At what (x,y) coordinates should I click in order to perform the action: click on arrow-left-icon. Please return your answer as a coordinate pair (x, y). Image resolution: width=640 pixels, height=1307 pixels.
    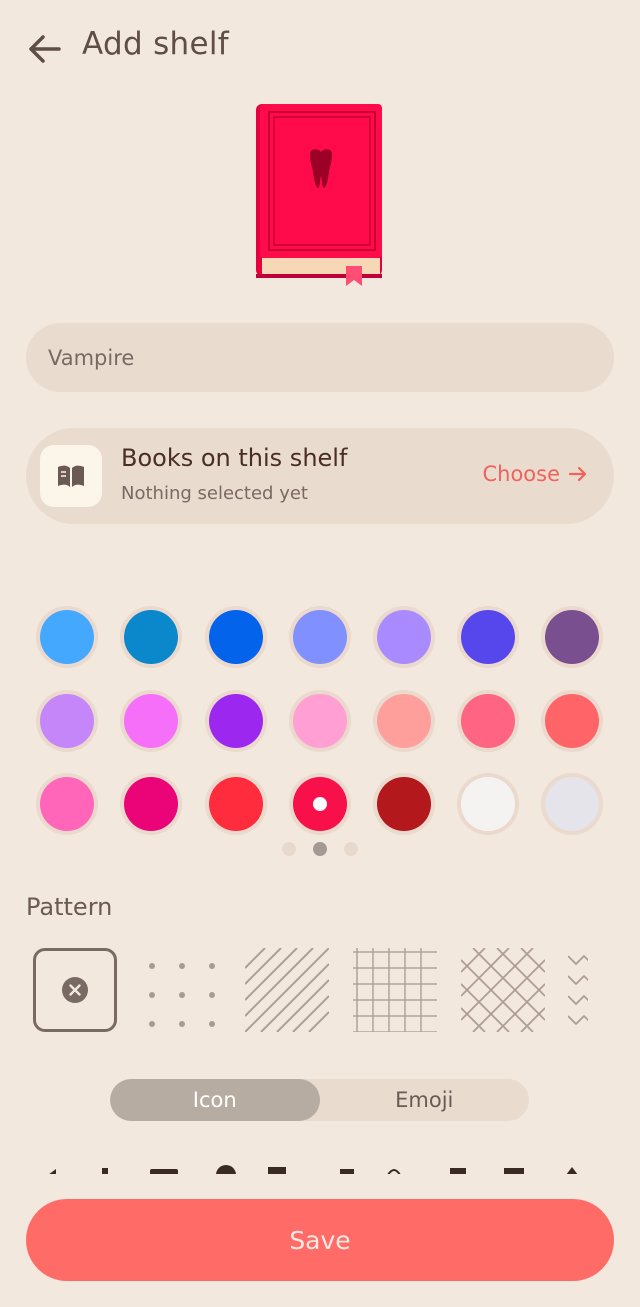
    Looking at the image, I should click on (45, 49).